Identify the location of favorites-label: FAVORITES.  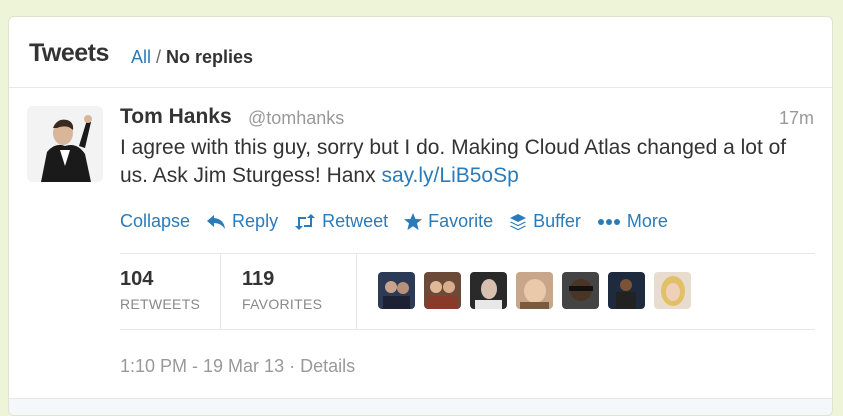
(282, 304).